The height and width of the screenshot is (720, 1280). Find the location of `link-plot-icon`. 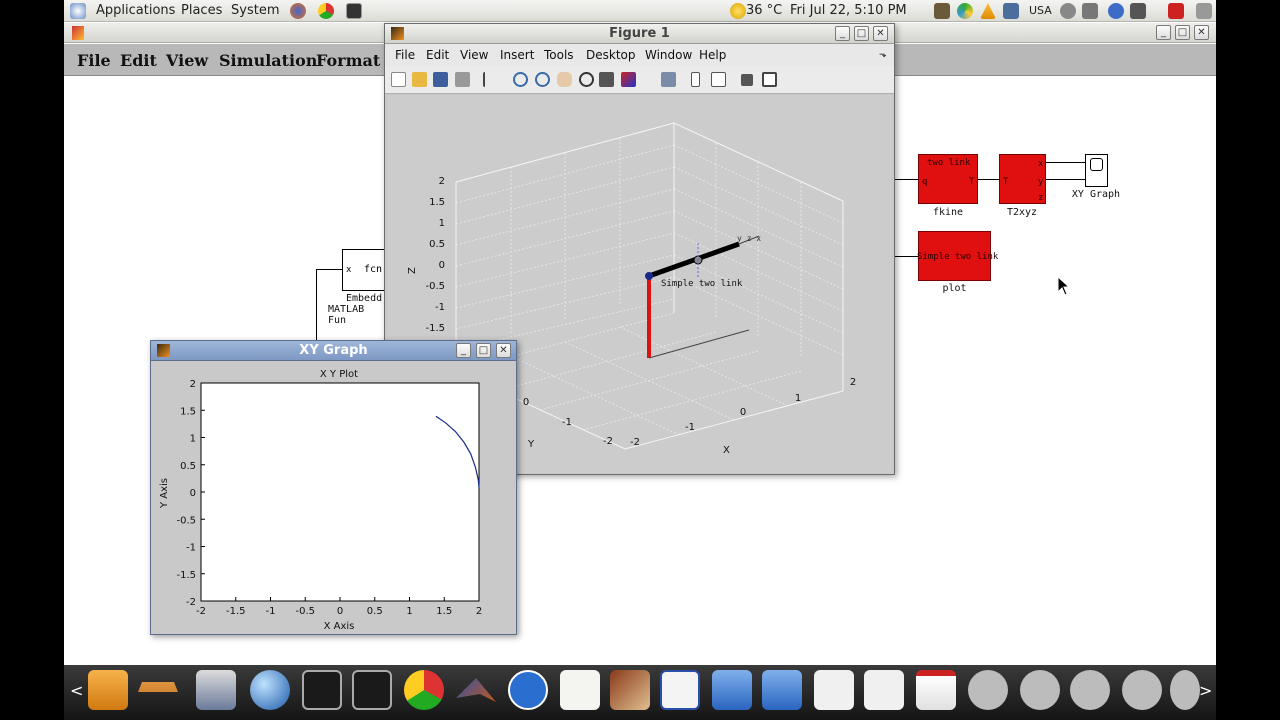

link-plot-icon is located at coordinates (668, 79).